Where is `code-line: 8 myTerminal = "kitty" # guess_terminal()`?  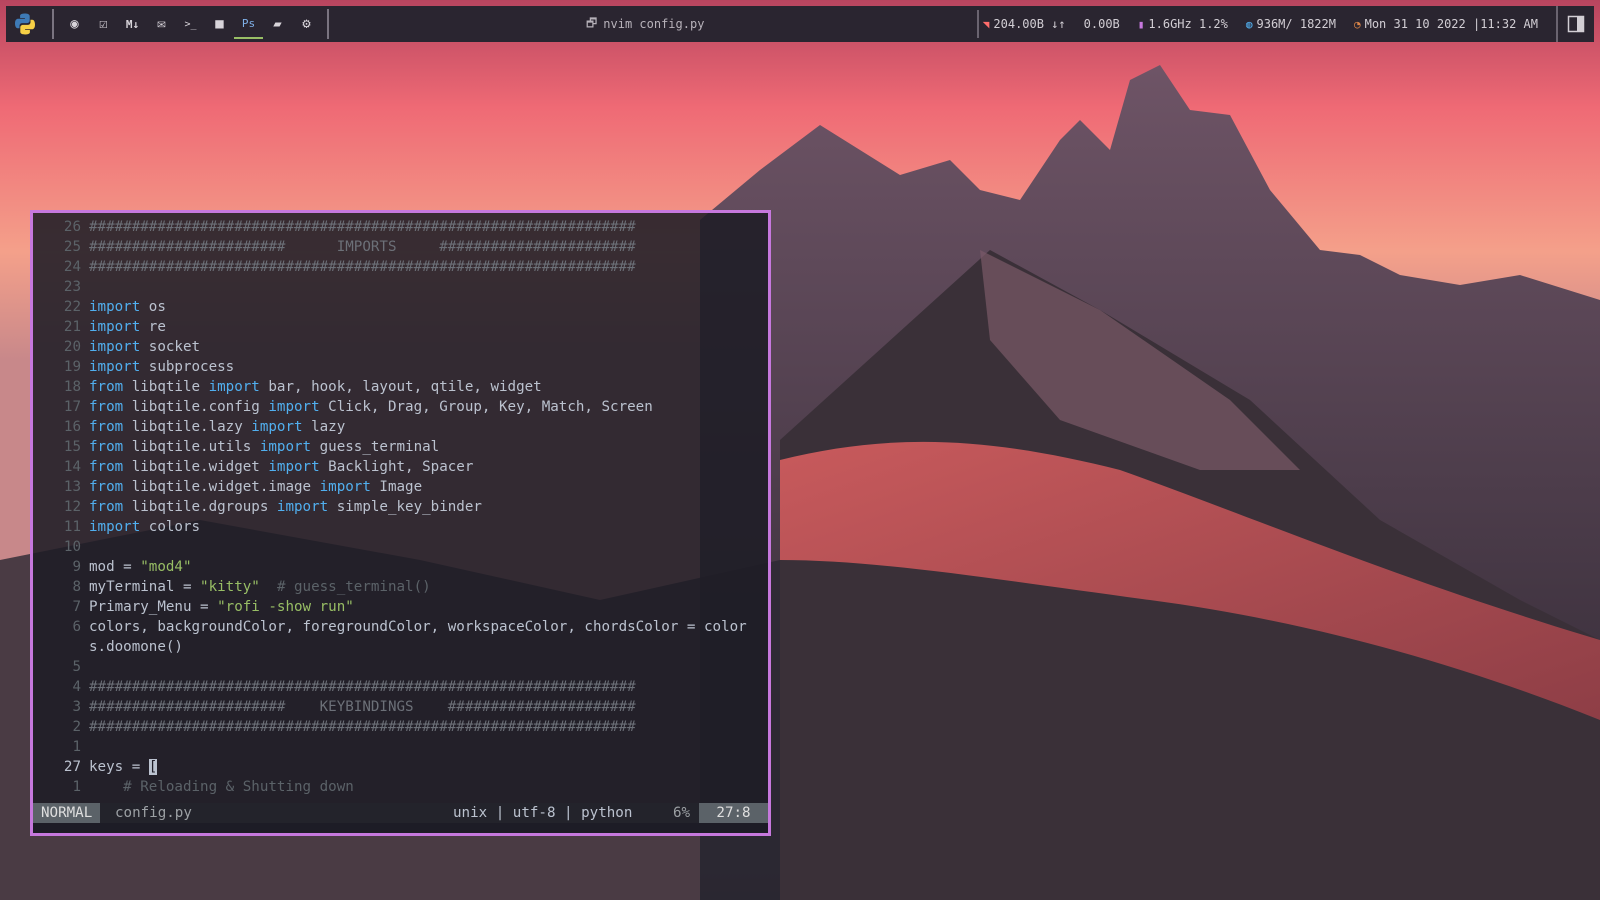 code-line: 8 myTerminal = "kitty" # guess_terminal() is located at coordinates (400, 587).